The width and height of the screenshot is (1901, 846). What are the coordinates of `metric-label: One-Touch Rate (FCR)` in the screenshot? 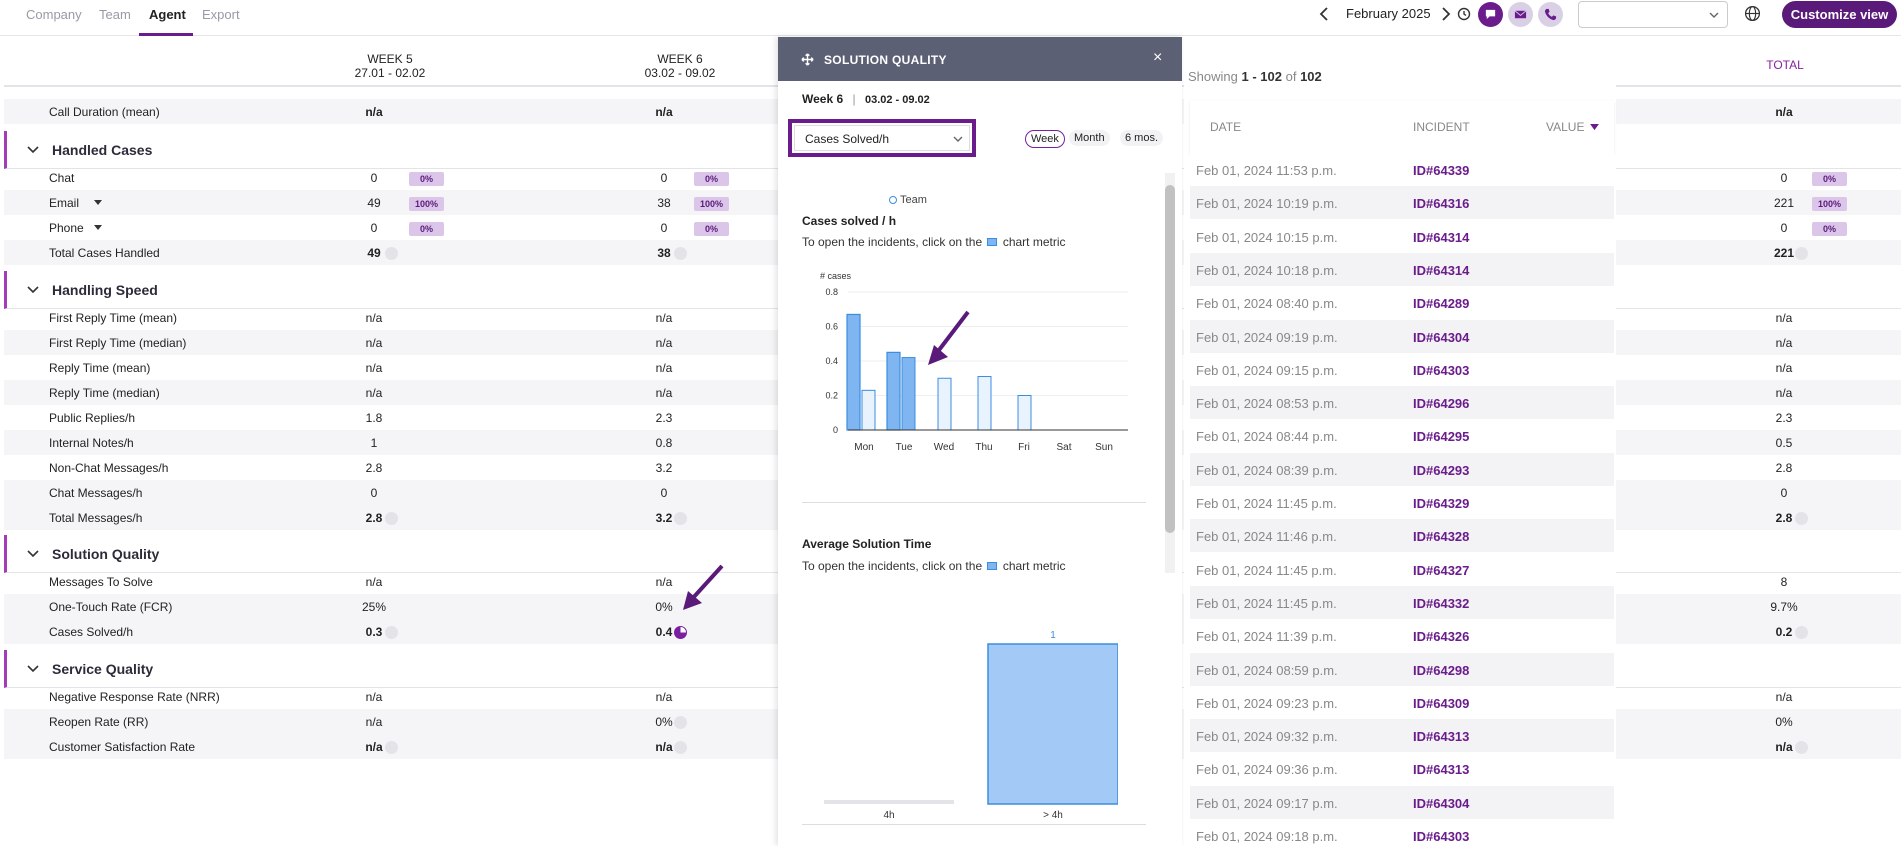 It's located at (111, 607).